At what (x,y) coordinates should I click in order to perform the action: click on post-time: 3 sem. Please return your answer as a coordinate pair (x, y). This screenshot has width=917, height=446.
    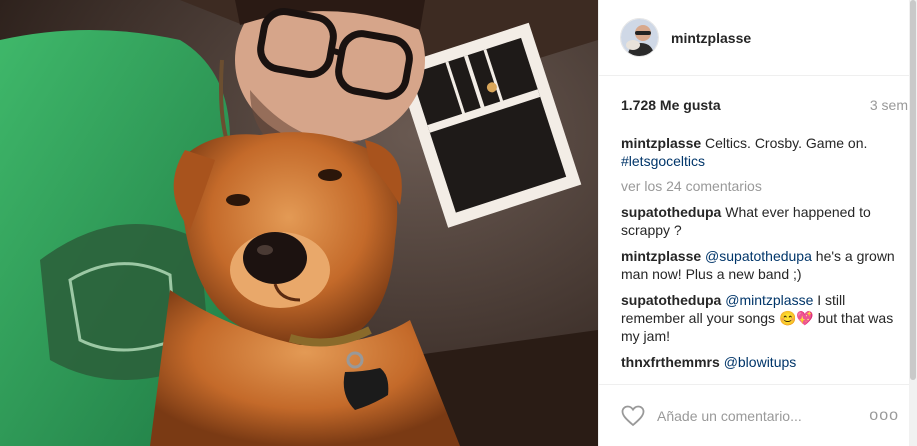
    Looking at the image, I should click on (889, 105).